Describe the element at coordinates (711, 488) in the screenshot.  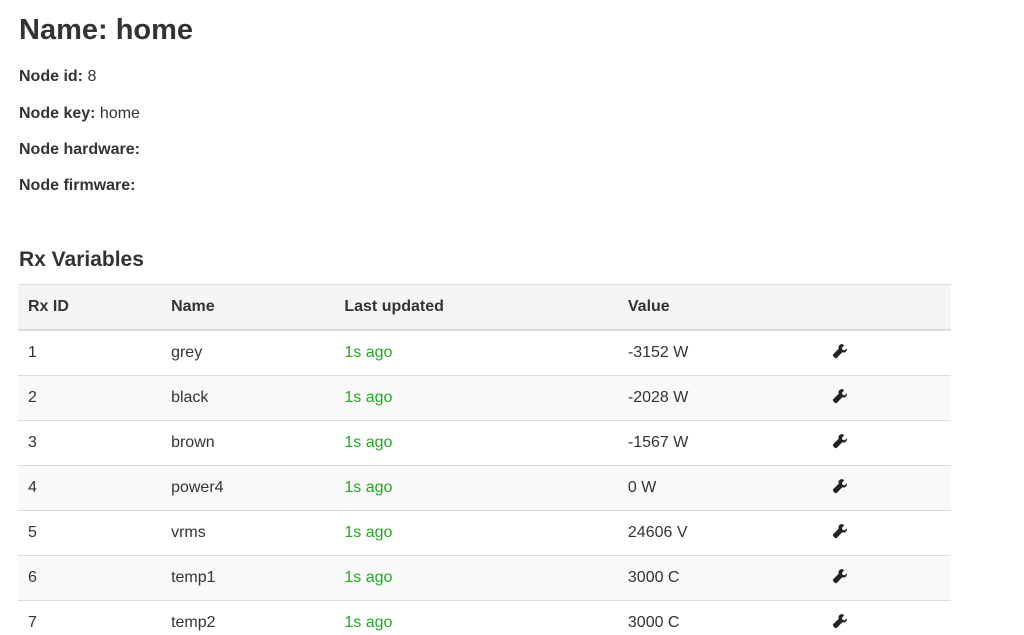
I see `cell-value: 0 W` at that location.